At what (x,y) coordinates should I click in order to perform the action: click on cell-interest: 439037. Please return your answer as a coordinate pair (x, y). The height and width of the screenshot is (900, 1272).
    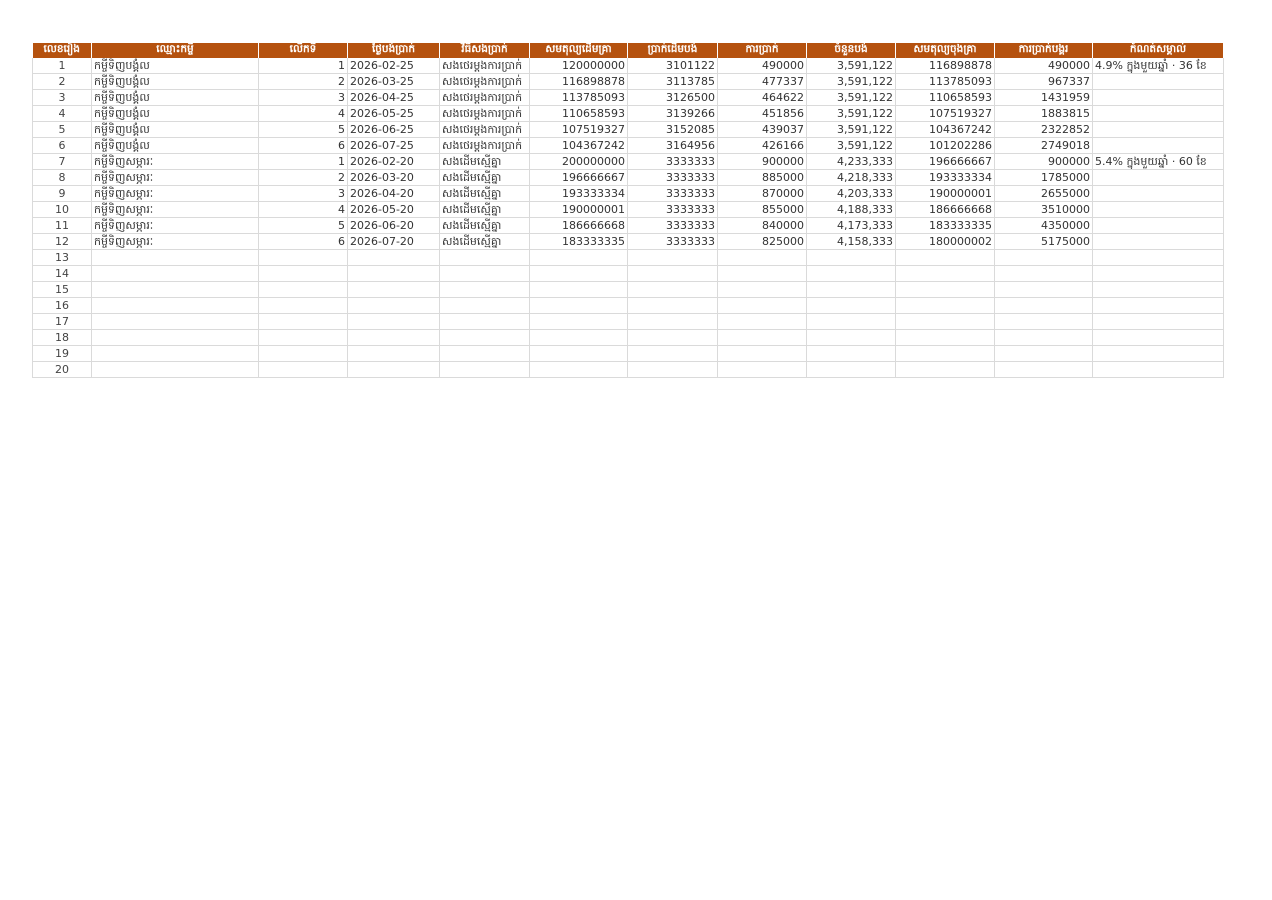
    Looking at the image, I should click on (762, 129).